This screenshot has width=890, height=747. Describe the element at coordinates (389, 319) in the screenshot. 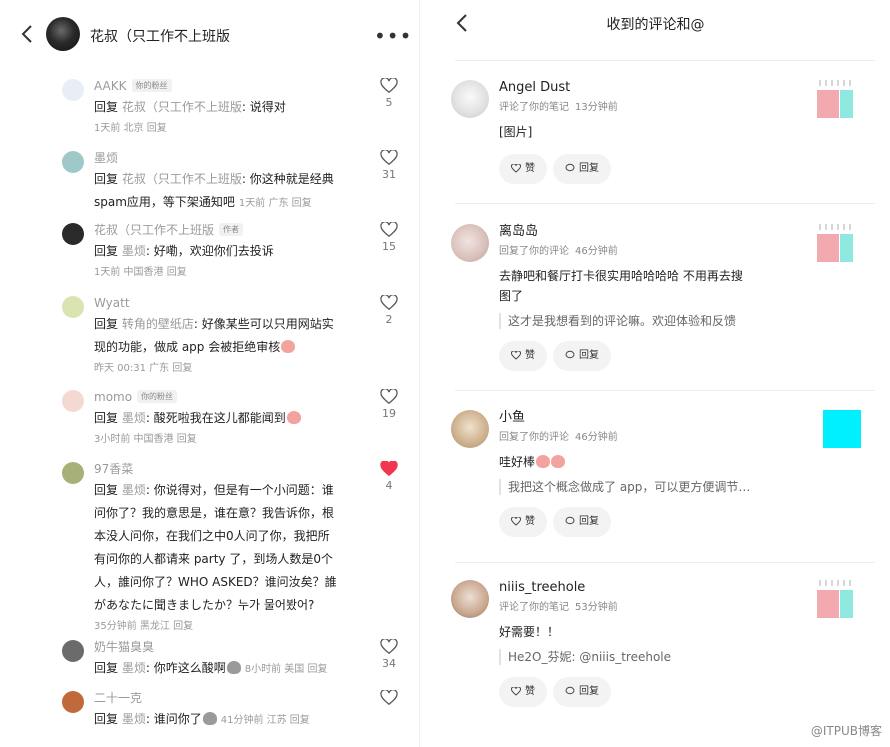

I see `like-count: 2` at that location.